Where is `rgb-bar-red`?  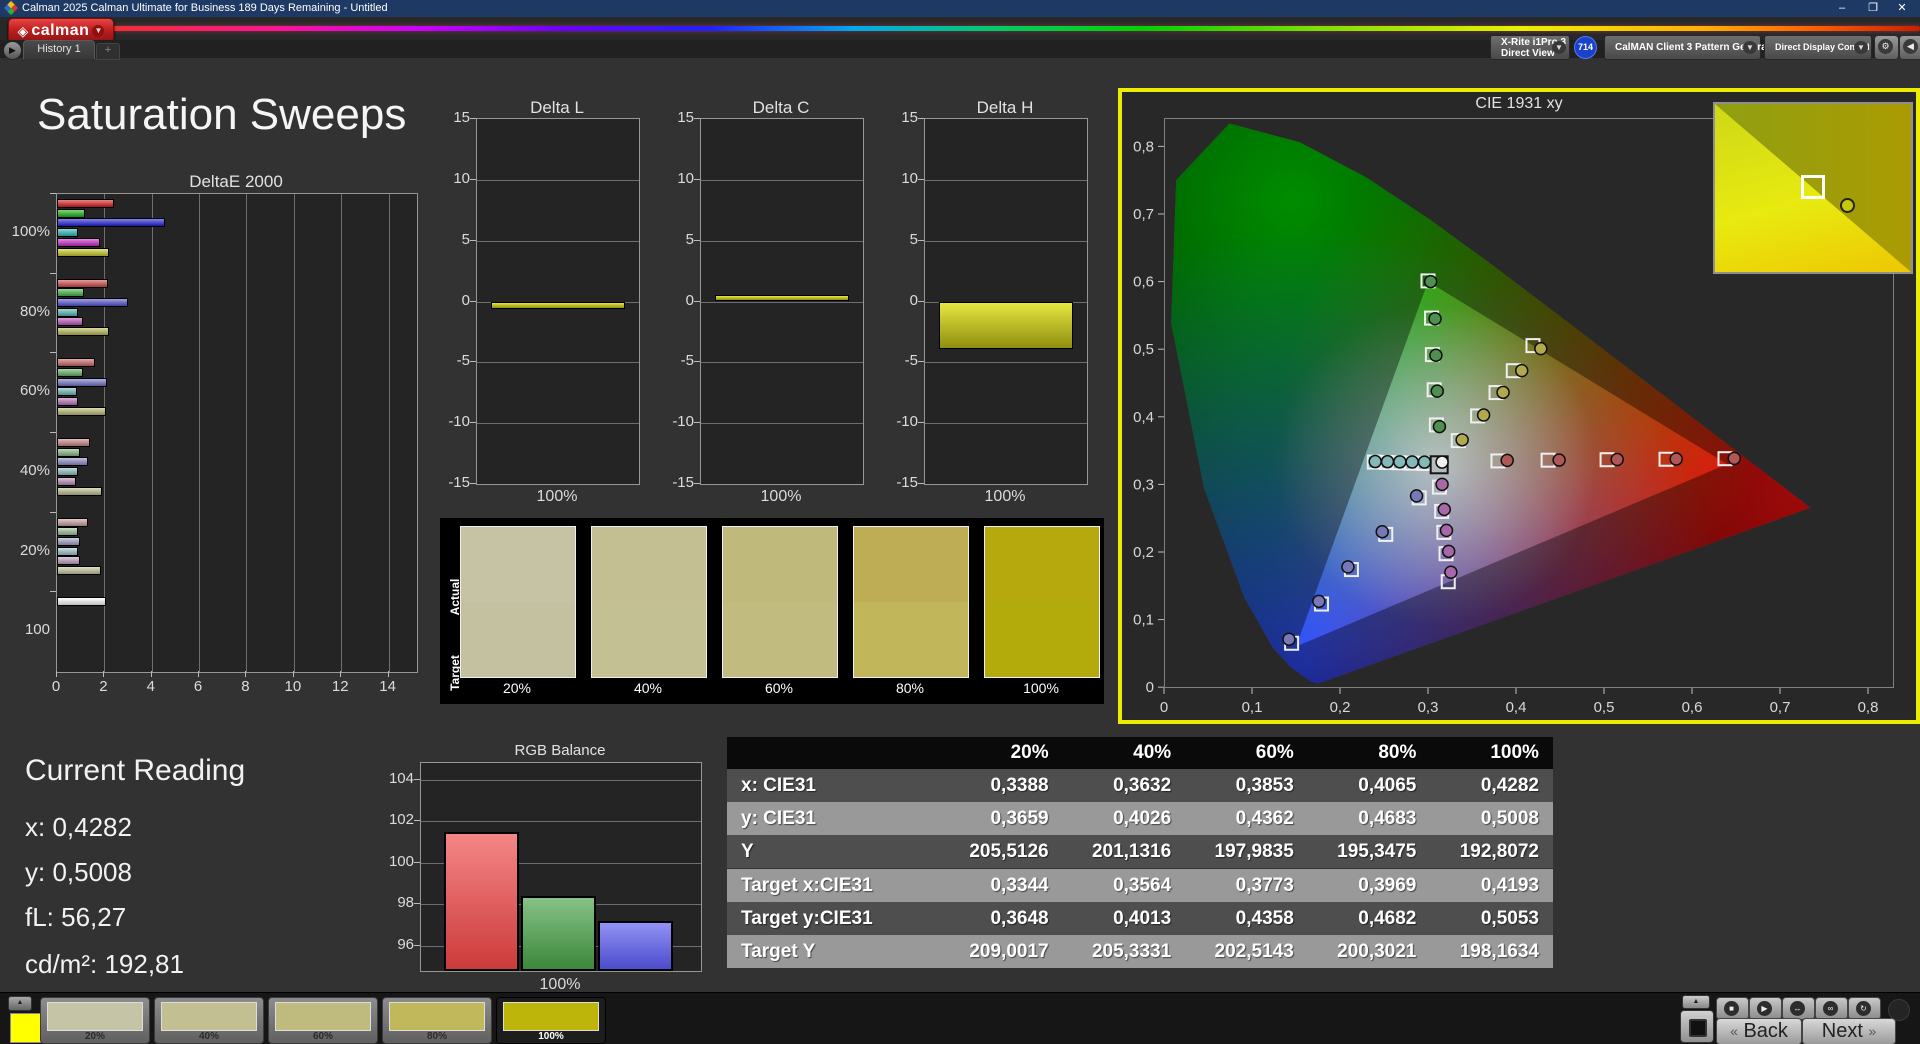
rgb-bar-red is located at coordinates (481, 901).